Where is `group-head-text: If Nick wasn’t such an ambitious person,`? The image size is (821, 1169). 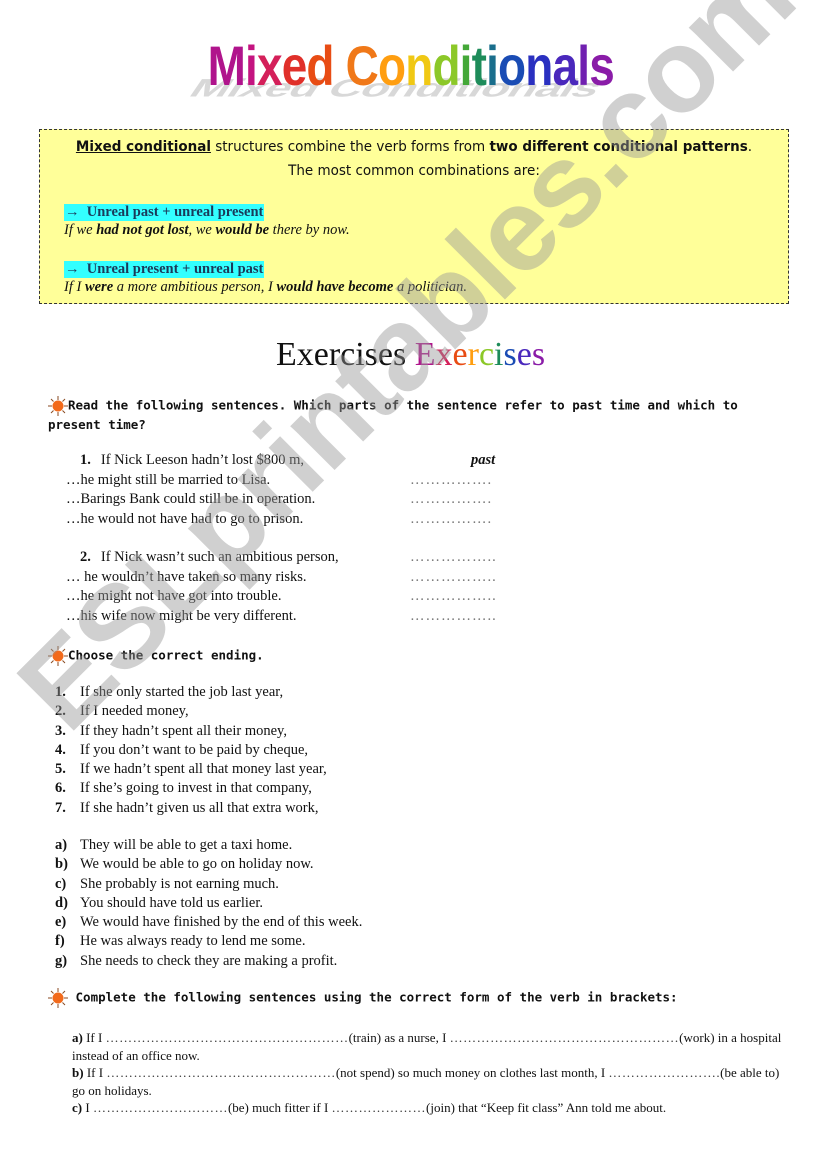 group-head-text: If Nick wasn’t such an ambitious person, is located at coordinates (219, 557).